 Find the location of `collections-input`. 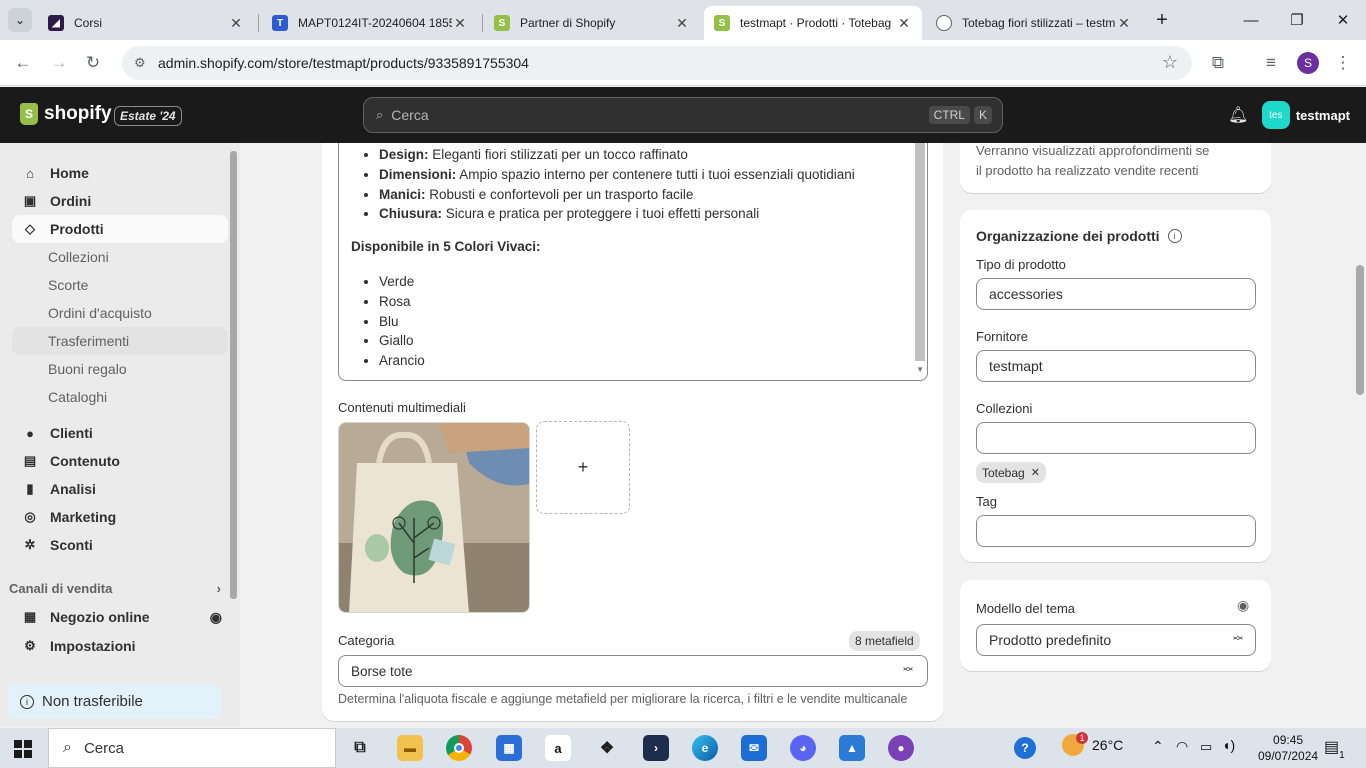

collections-input is located at coordinates (1116, 438).